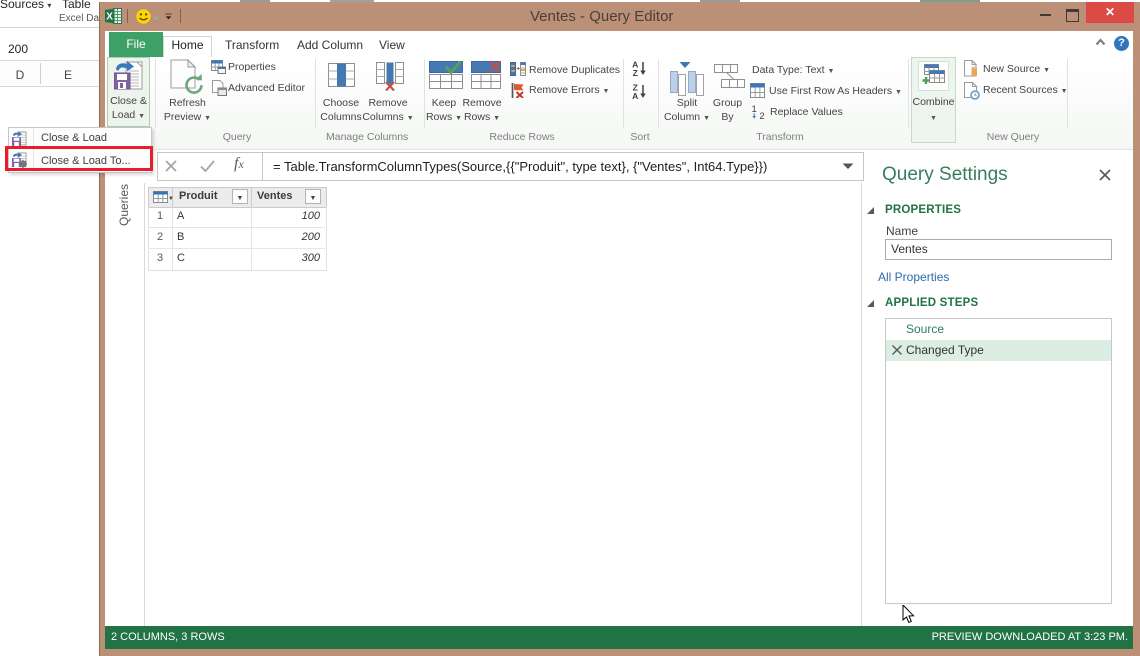  What do you see at coordinates (754, 109) in the screenshot?
I see `svg-text: 1` at bounding box center [754, 109].